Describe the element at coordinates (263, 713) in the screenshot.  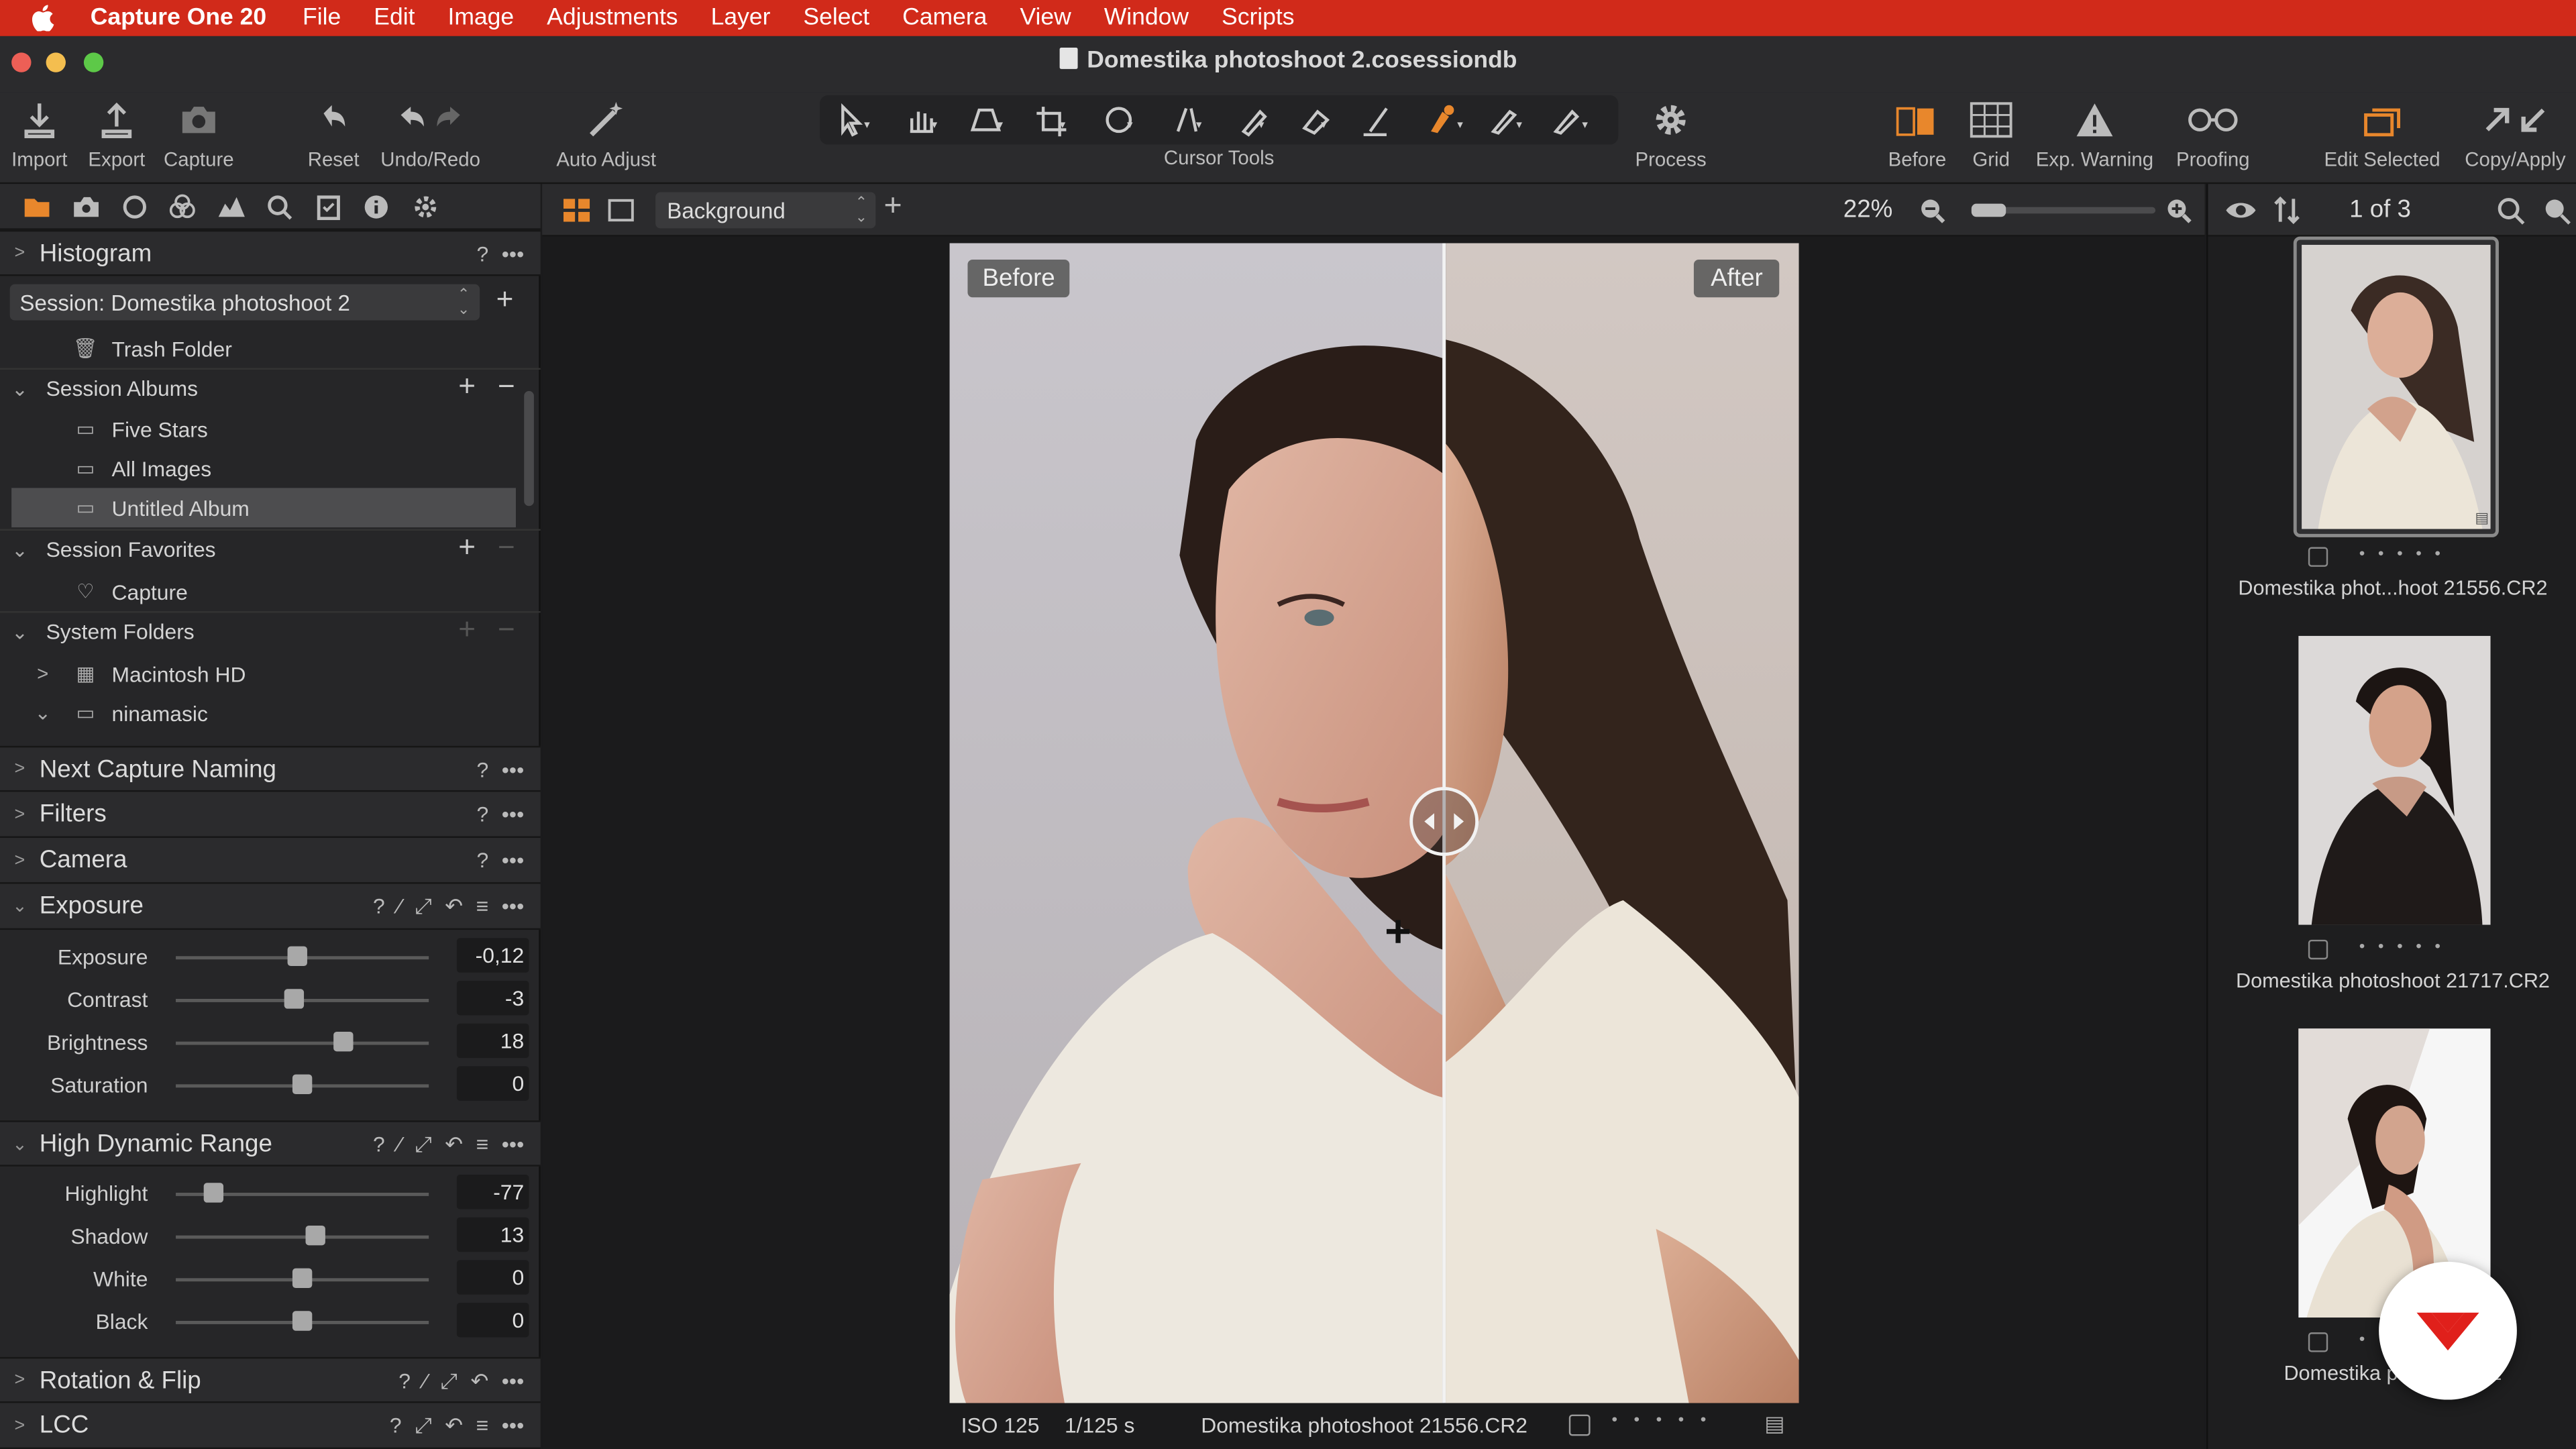
I see `folder-item: ⌄ ▭ ninamasic` at that location.